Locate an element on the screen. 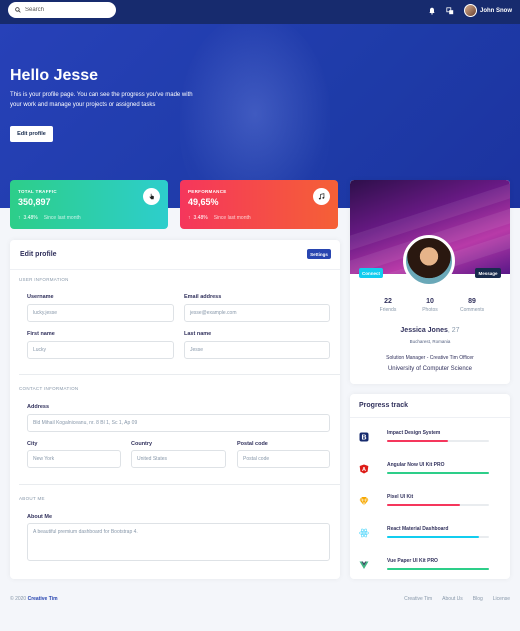 This screenshot has height=631, width=520. copyright-text: © 2020 is located at coordinates (19, 599).